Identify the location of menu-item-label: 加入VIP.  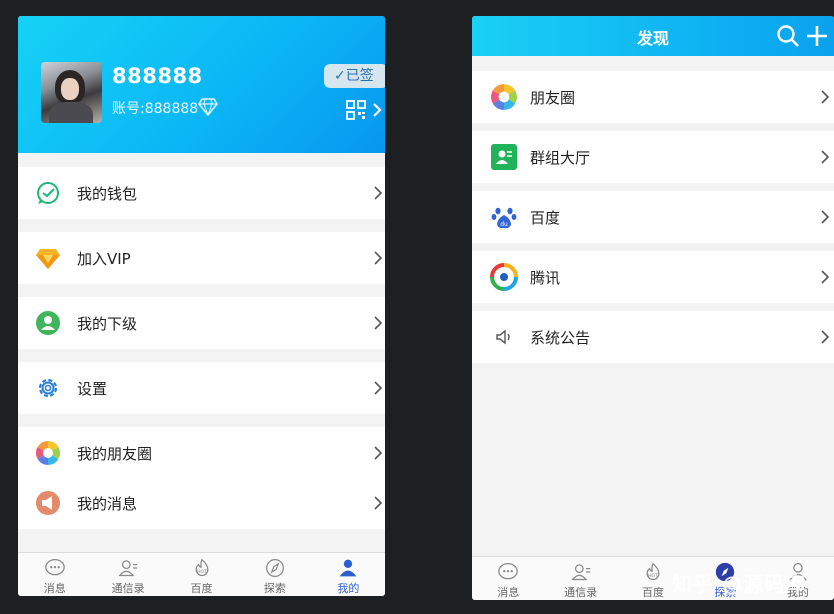
(104, 258).